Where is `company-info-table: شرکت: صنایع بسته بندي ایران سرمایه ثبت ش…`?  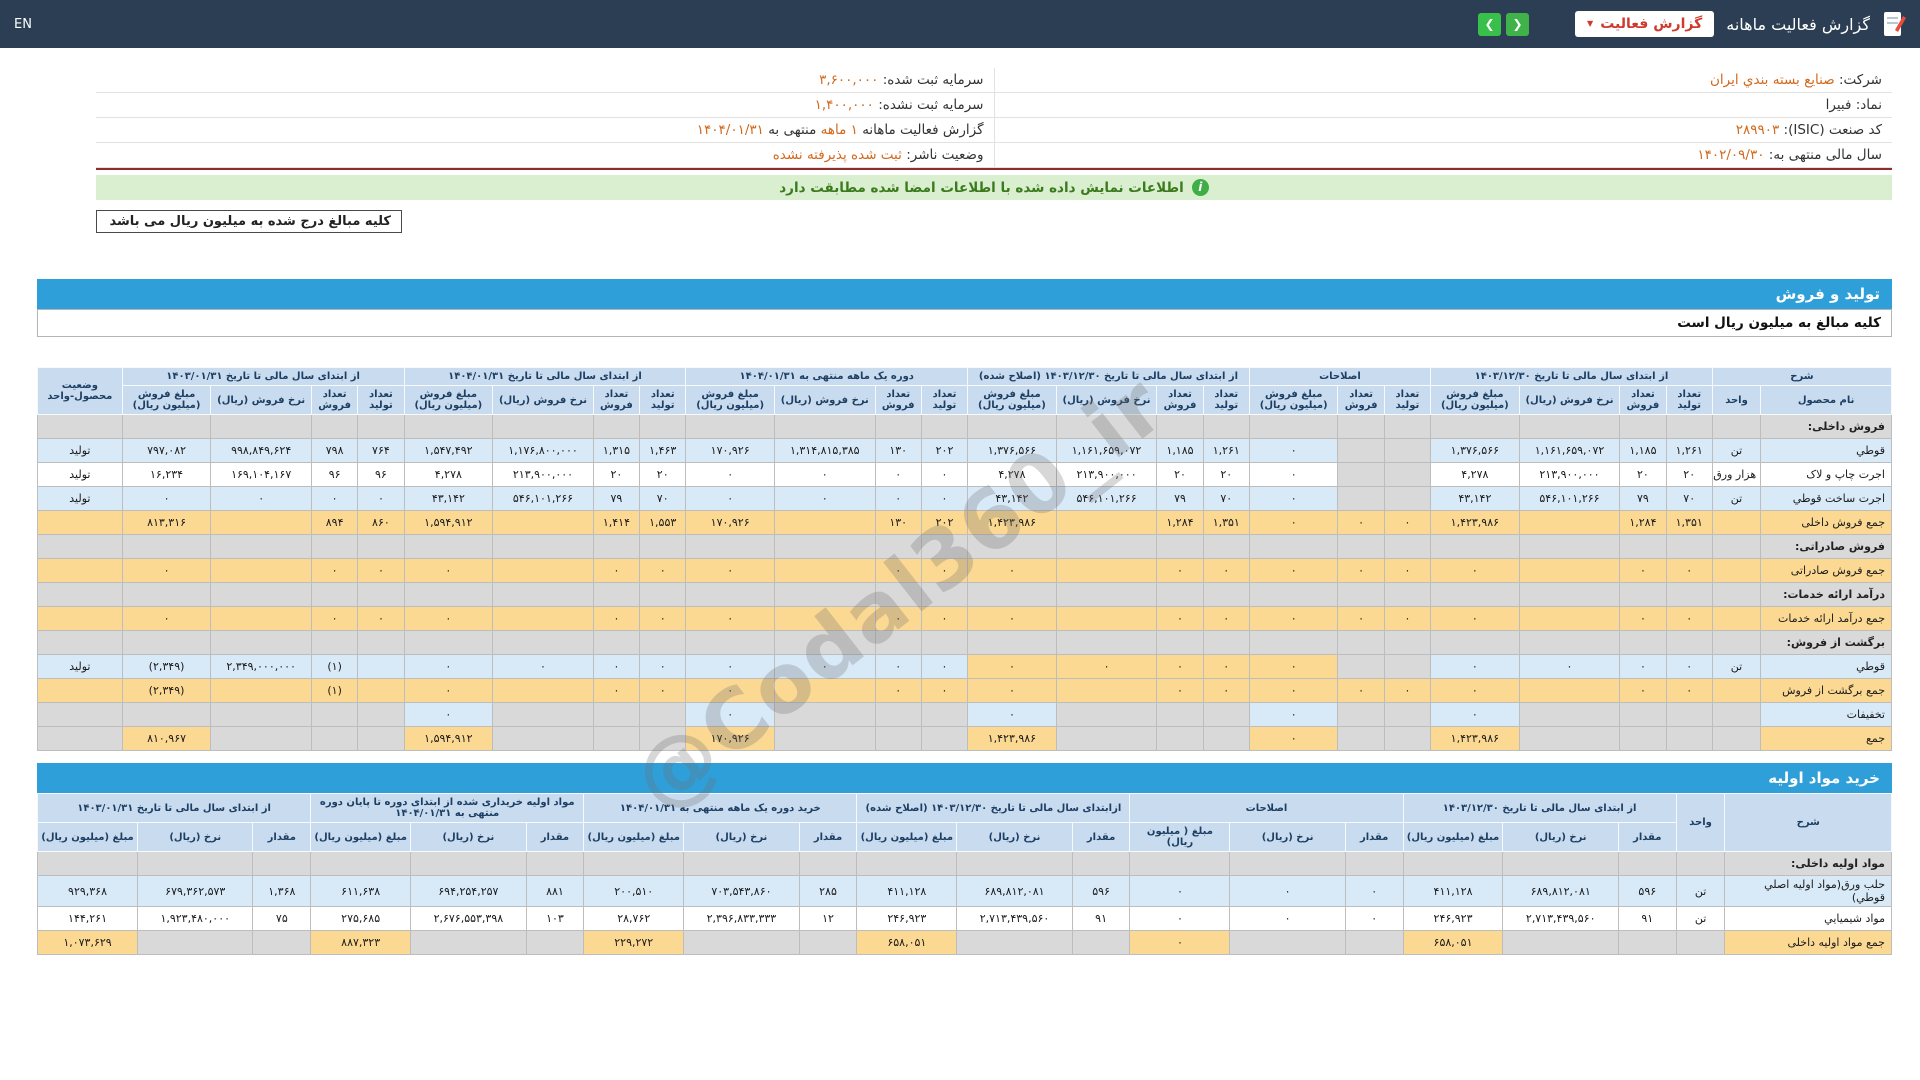
company-info-table: شرکت: صنایع بسته بندي ایران سرمایه ثبت ش… is located at coordinates (994, 118).